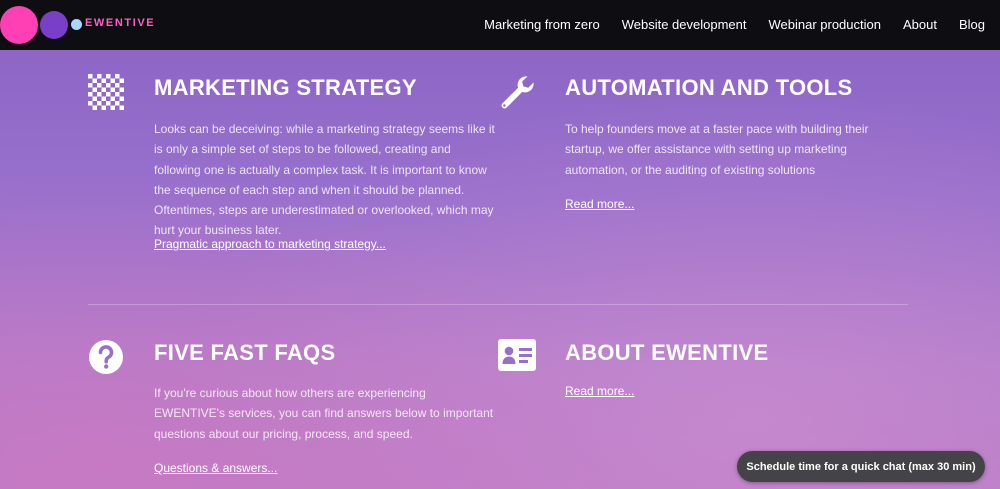  Describe the element at coordinates (245, 352) in the screenshot. I see `section-title-five-fast-faqs: FIVE FAST FAQS` at that location.